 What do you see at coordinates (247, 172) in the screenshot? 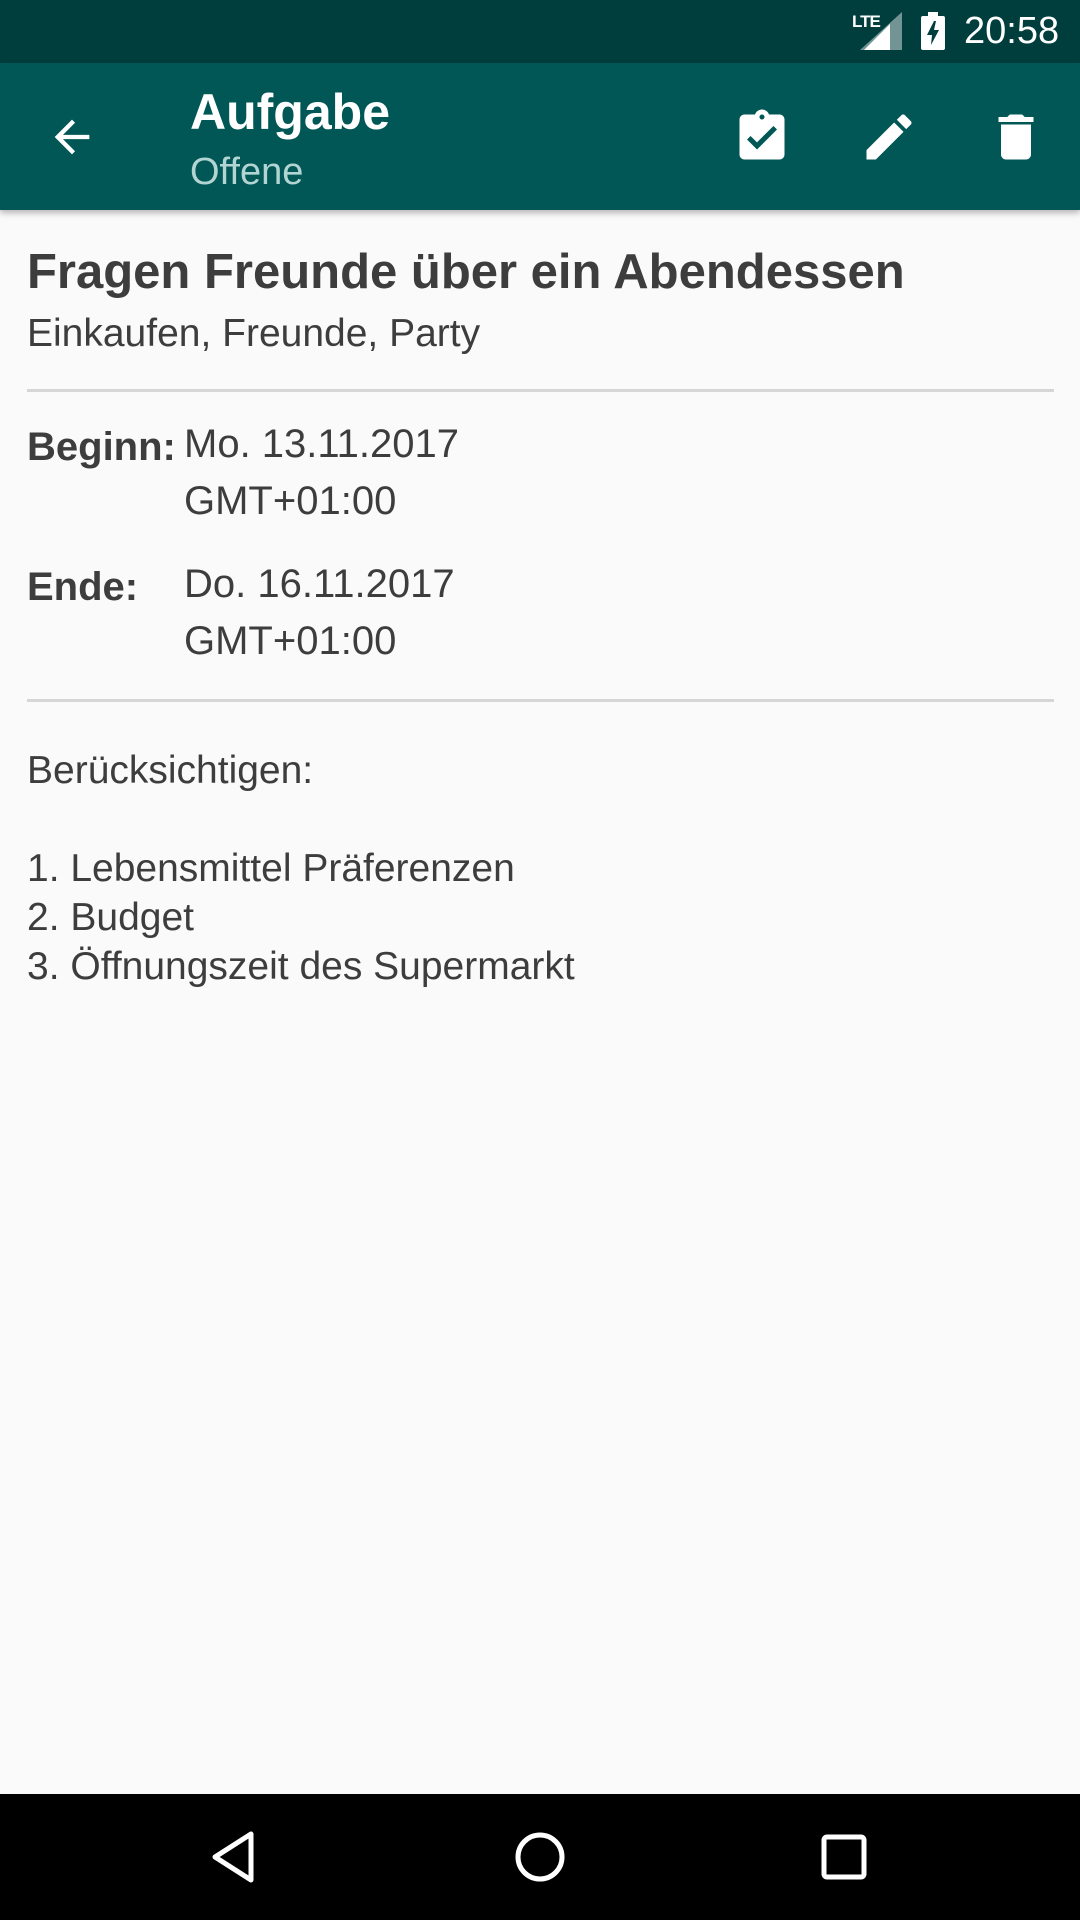
I see `page-subtitle: Offene` at bounding box center [247, 172].